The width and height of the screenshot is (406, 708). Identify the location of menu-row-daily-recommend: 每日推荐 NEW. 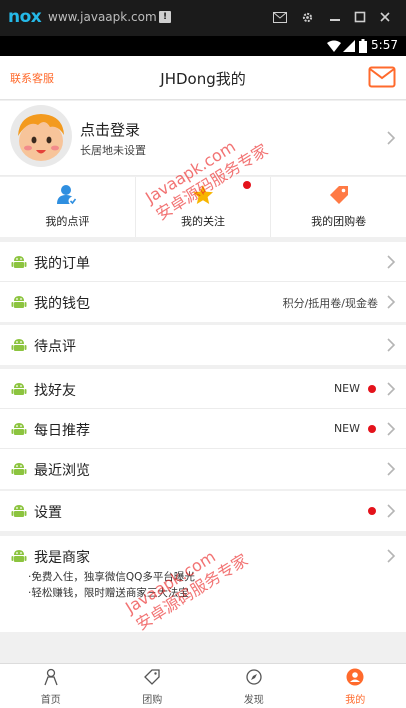
(203, 429).